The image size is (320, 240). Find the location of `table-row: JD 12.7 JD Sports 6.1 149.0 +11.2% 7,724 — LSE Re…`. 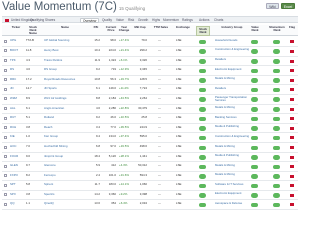

table-row: JD 12.7 JD Sports 6.1 149.0 +11.2% 7,724 — LSE Re… is located at coordinates (150, 90).